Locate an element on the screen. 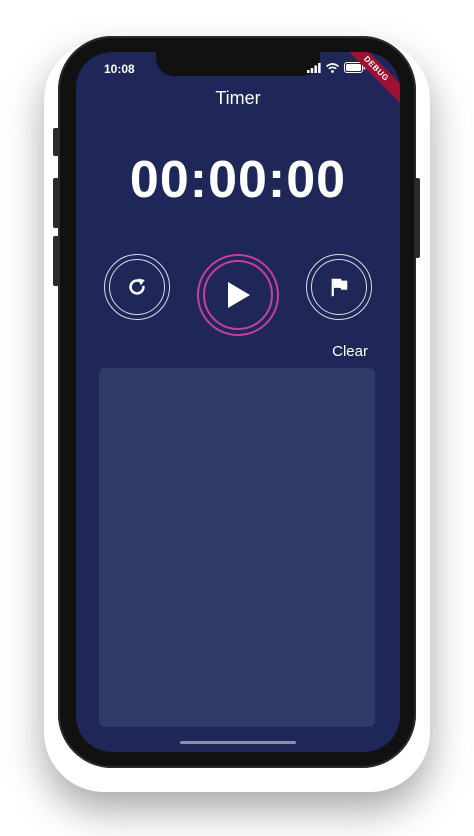 The height and width of the screenshot is (836, 474). lap-button is located at coordinates (339, 287).